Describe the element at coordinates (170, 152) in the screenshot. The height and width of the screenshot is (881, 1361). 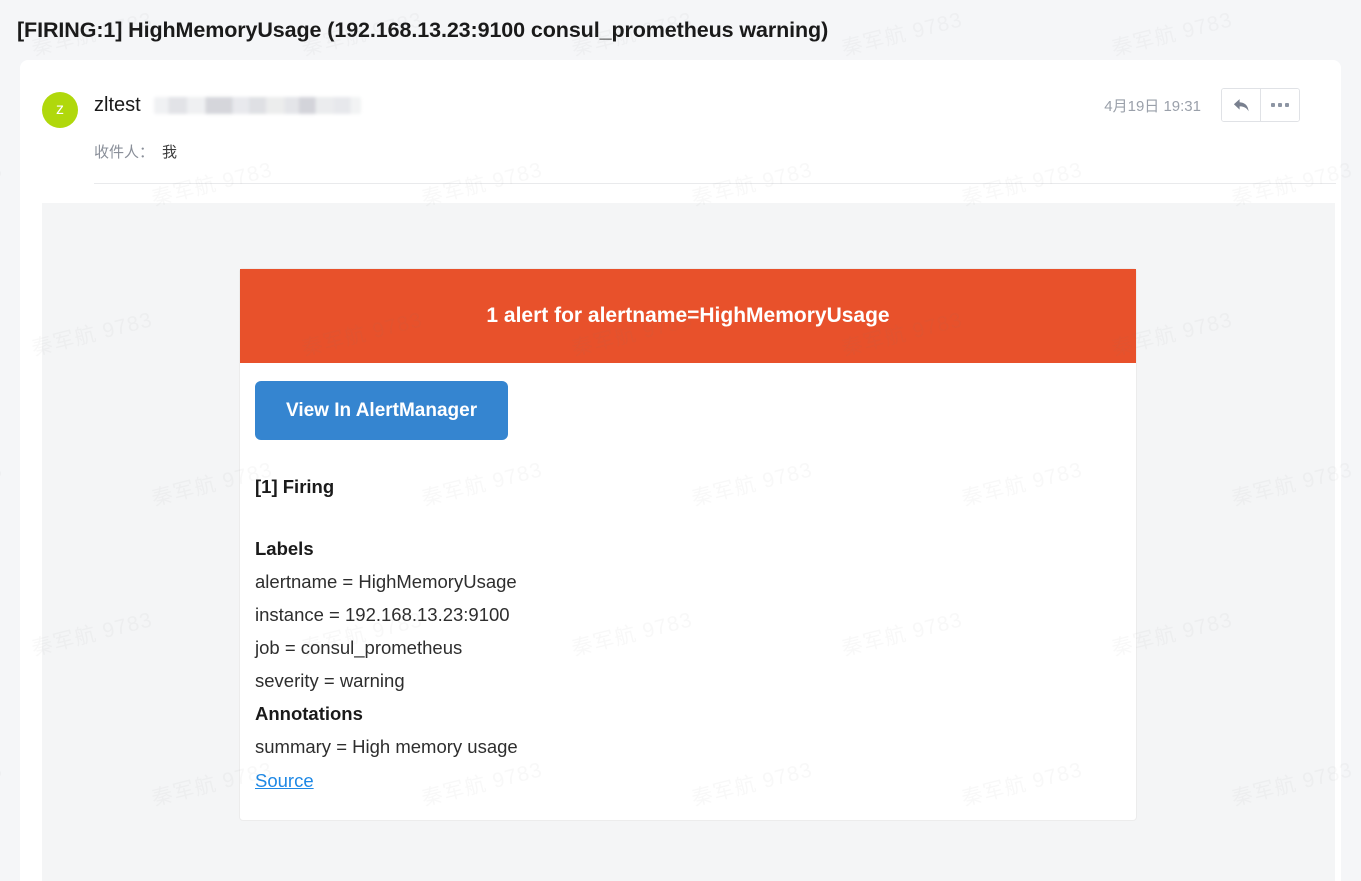
I see `recipient-value: 我` at that location.